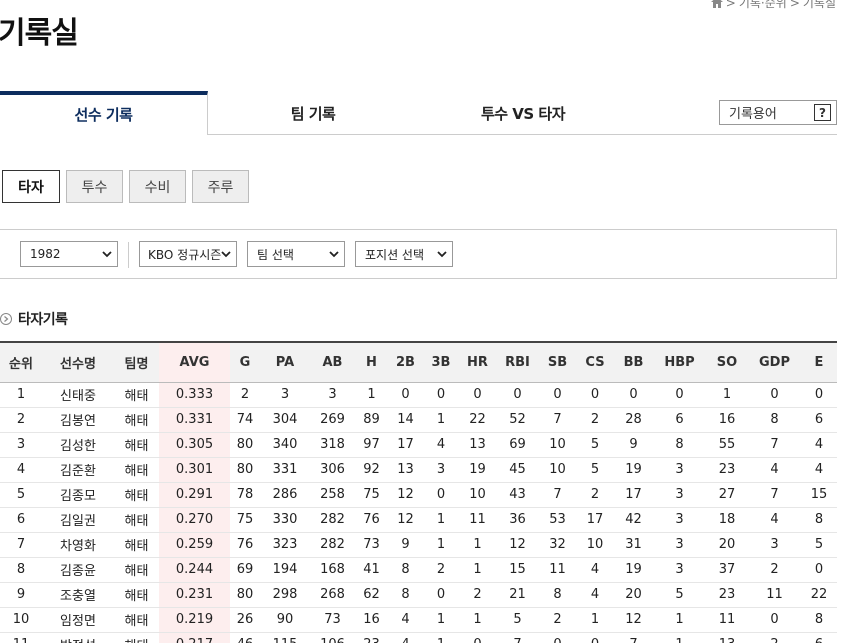 Image resolution: width=846 pixels, height=643 pixels. I want to click on table-cell: 76, so click(371, 520).